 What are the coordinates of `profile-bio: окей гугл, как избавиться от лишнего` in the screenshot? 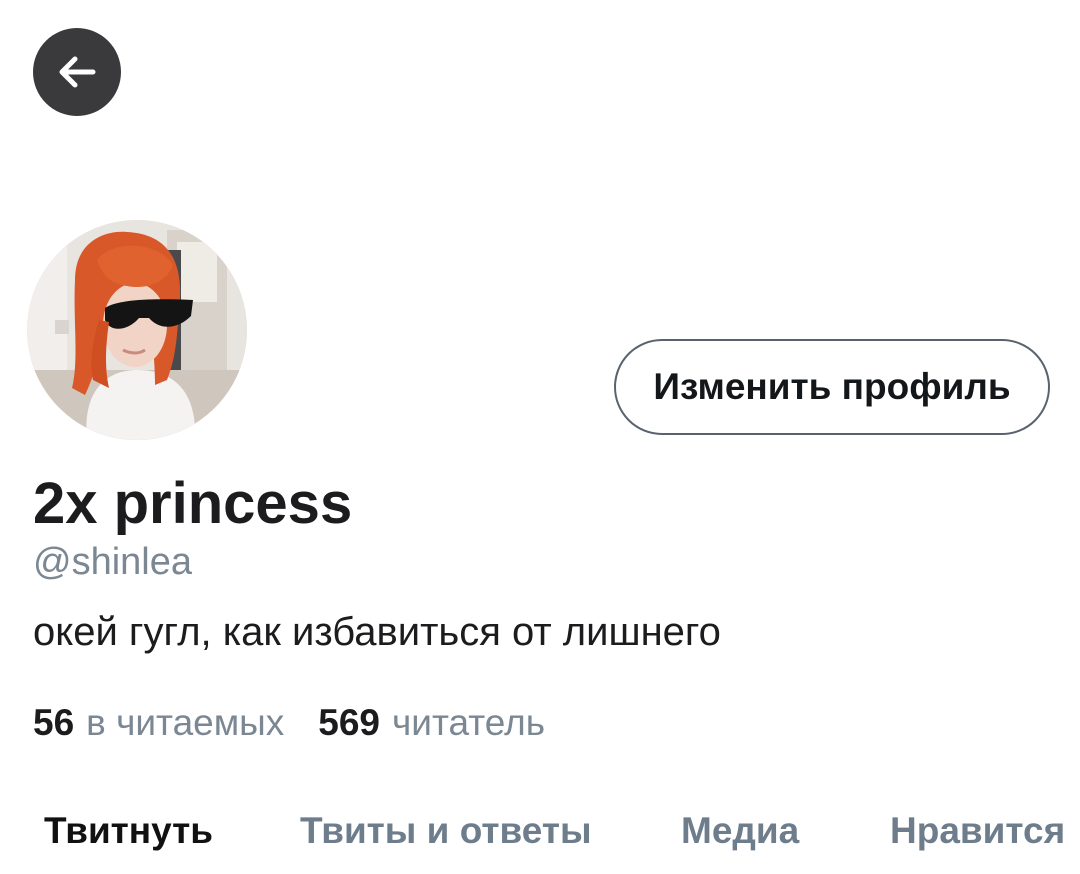 It's located at (377, 632).